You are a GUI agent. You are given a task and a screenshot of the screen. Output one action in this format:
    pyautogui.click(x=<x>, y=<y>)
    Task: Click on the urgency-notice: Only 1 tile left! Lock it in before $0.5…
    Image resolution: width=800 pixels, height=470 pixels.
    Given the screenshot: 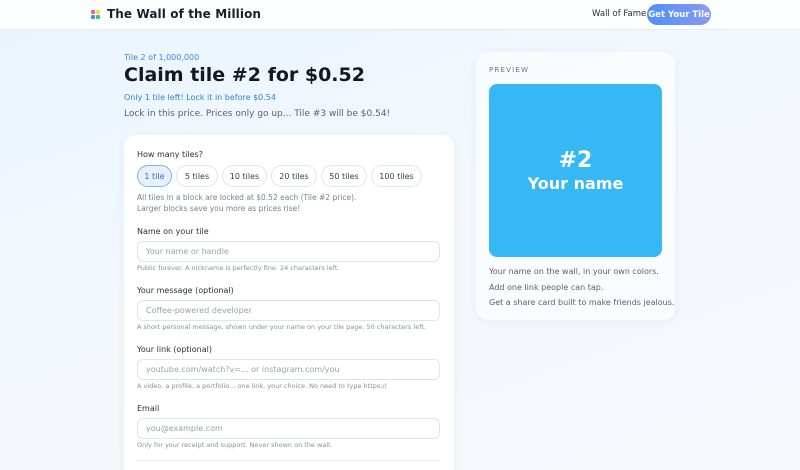 What is the action you would take?
    pyautogui.click(x=200, y=97)
    